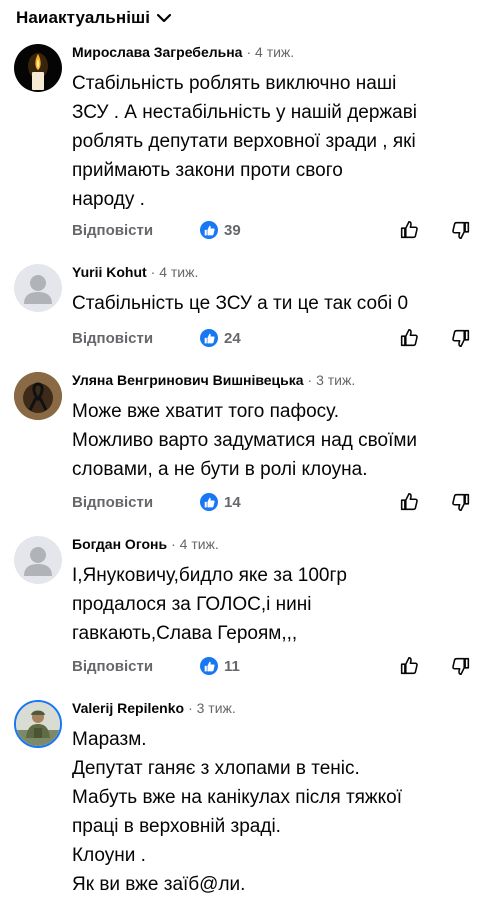 The height and width of the screenshot is (907, 490). I want to click on like-summary: 39, so click(220, 230).